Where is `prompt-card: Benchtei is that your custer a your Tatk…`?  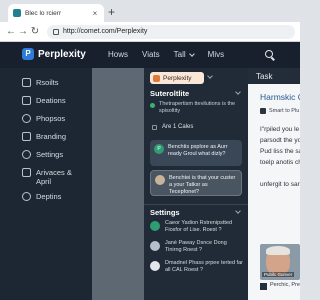
prompt-card: Benchtei is that your custer a your Tatk… is located at coordinates (196, 183).